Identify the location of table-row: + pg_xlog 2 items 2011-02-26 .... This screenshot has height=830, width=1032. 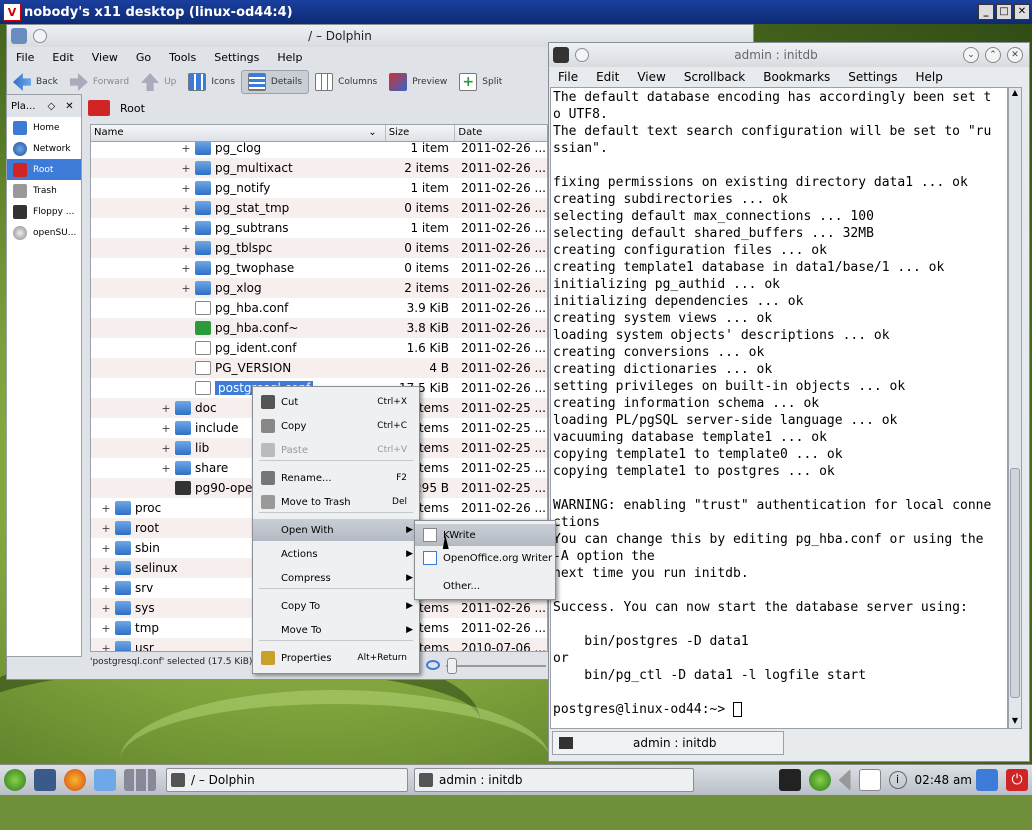
(319, 288).